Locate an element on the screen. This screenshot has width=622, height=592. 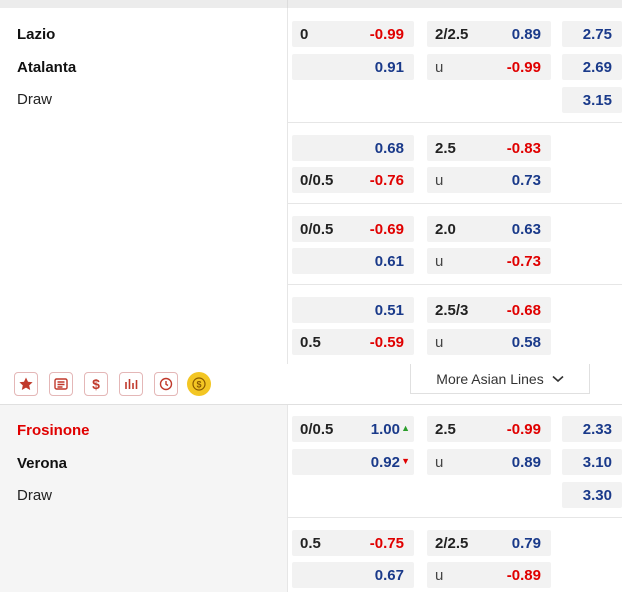
ah-away-cell: 0/0.5 -0.76 is located at coordinates (353, 180).